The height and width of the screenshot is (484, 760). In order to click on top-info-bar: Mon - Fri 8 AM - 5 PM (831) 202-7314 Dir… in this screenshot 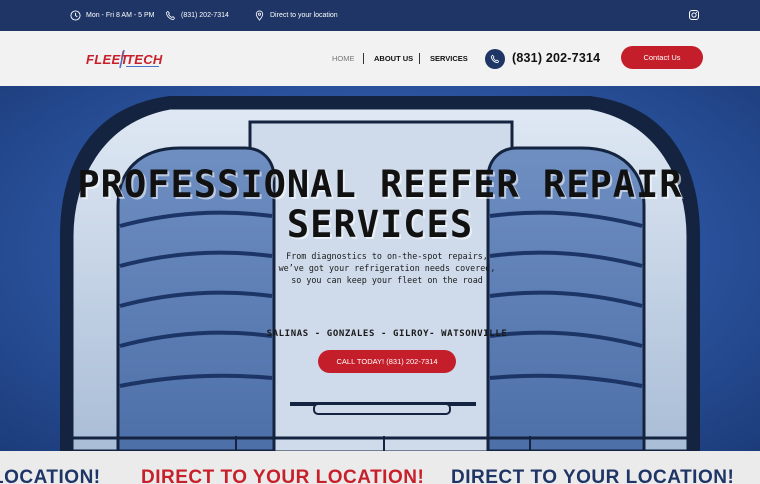, I will do `click(380, 15)`.